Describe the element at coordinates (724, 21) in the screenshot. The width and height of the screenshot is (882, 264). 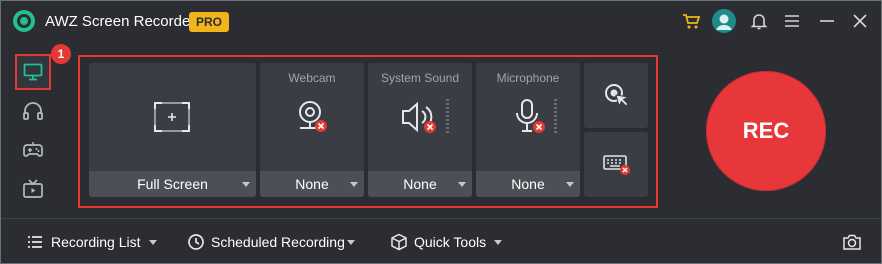
I see `user-avatar-icon` at that location.